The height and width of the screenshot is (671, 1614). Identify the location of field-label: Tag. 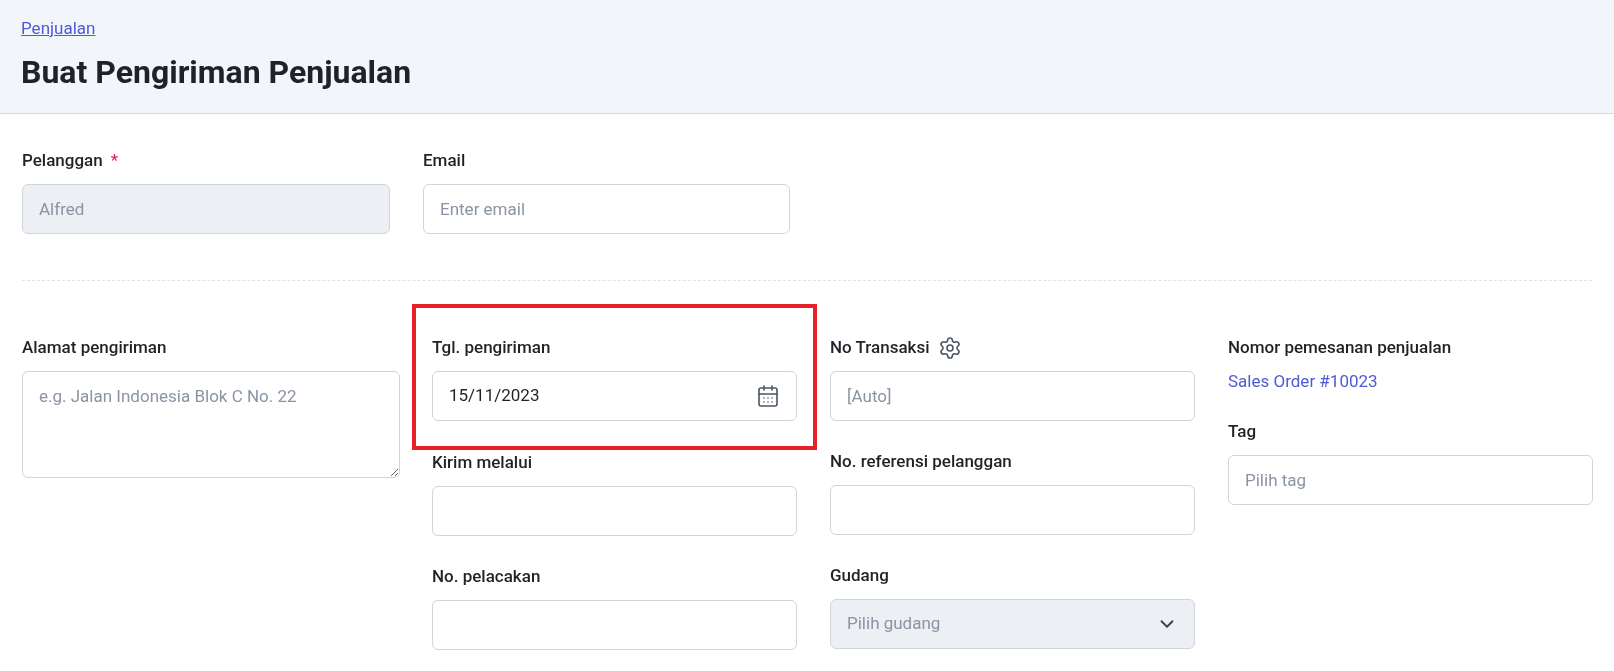
(1242, 432).